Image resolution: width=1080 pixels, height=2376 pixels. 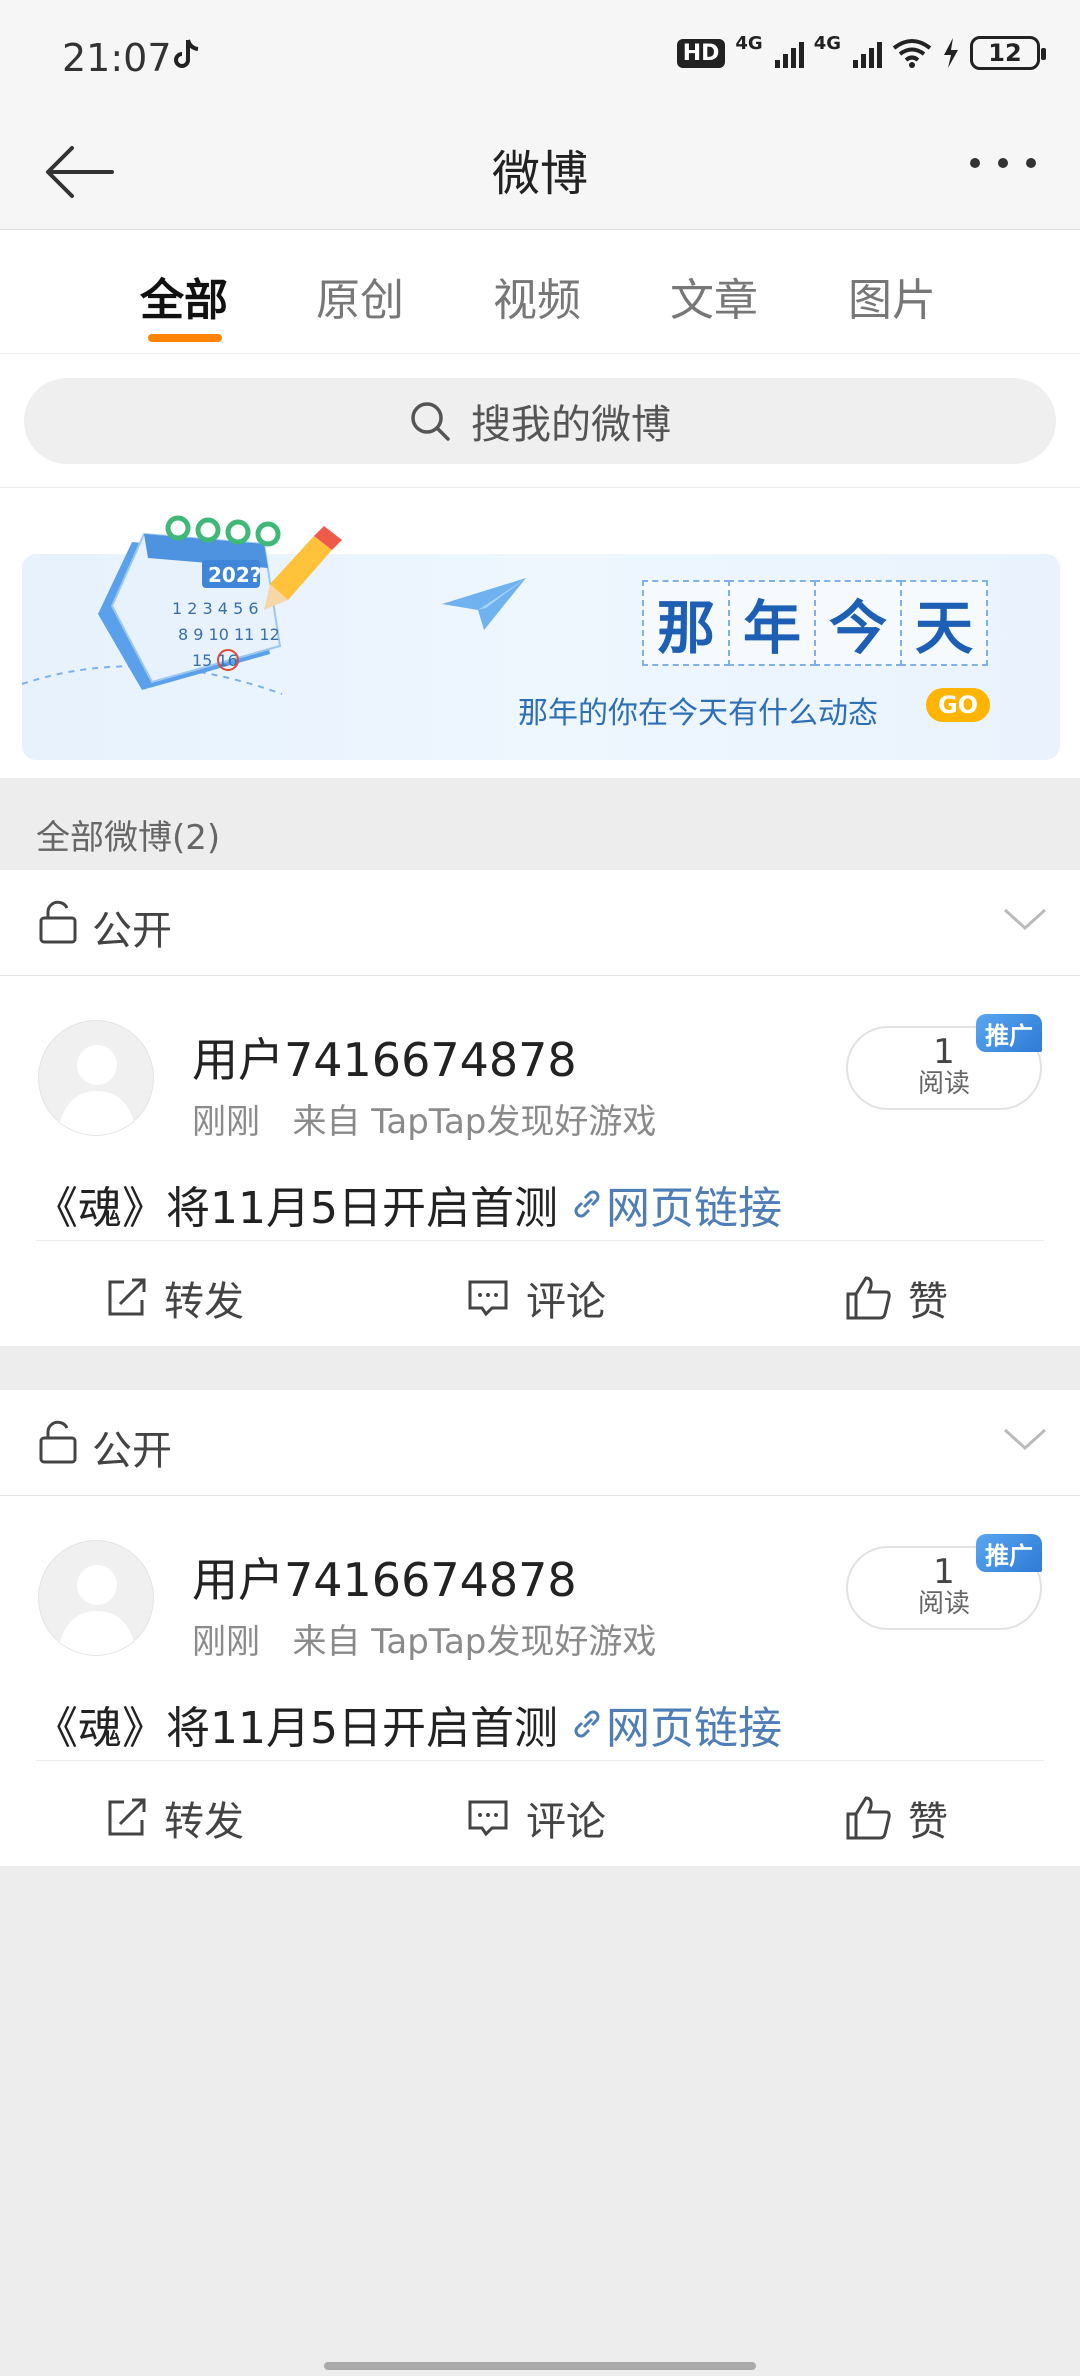 I want to click on network-label-1: 4G, so click(x=749, y=43).